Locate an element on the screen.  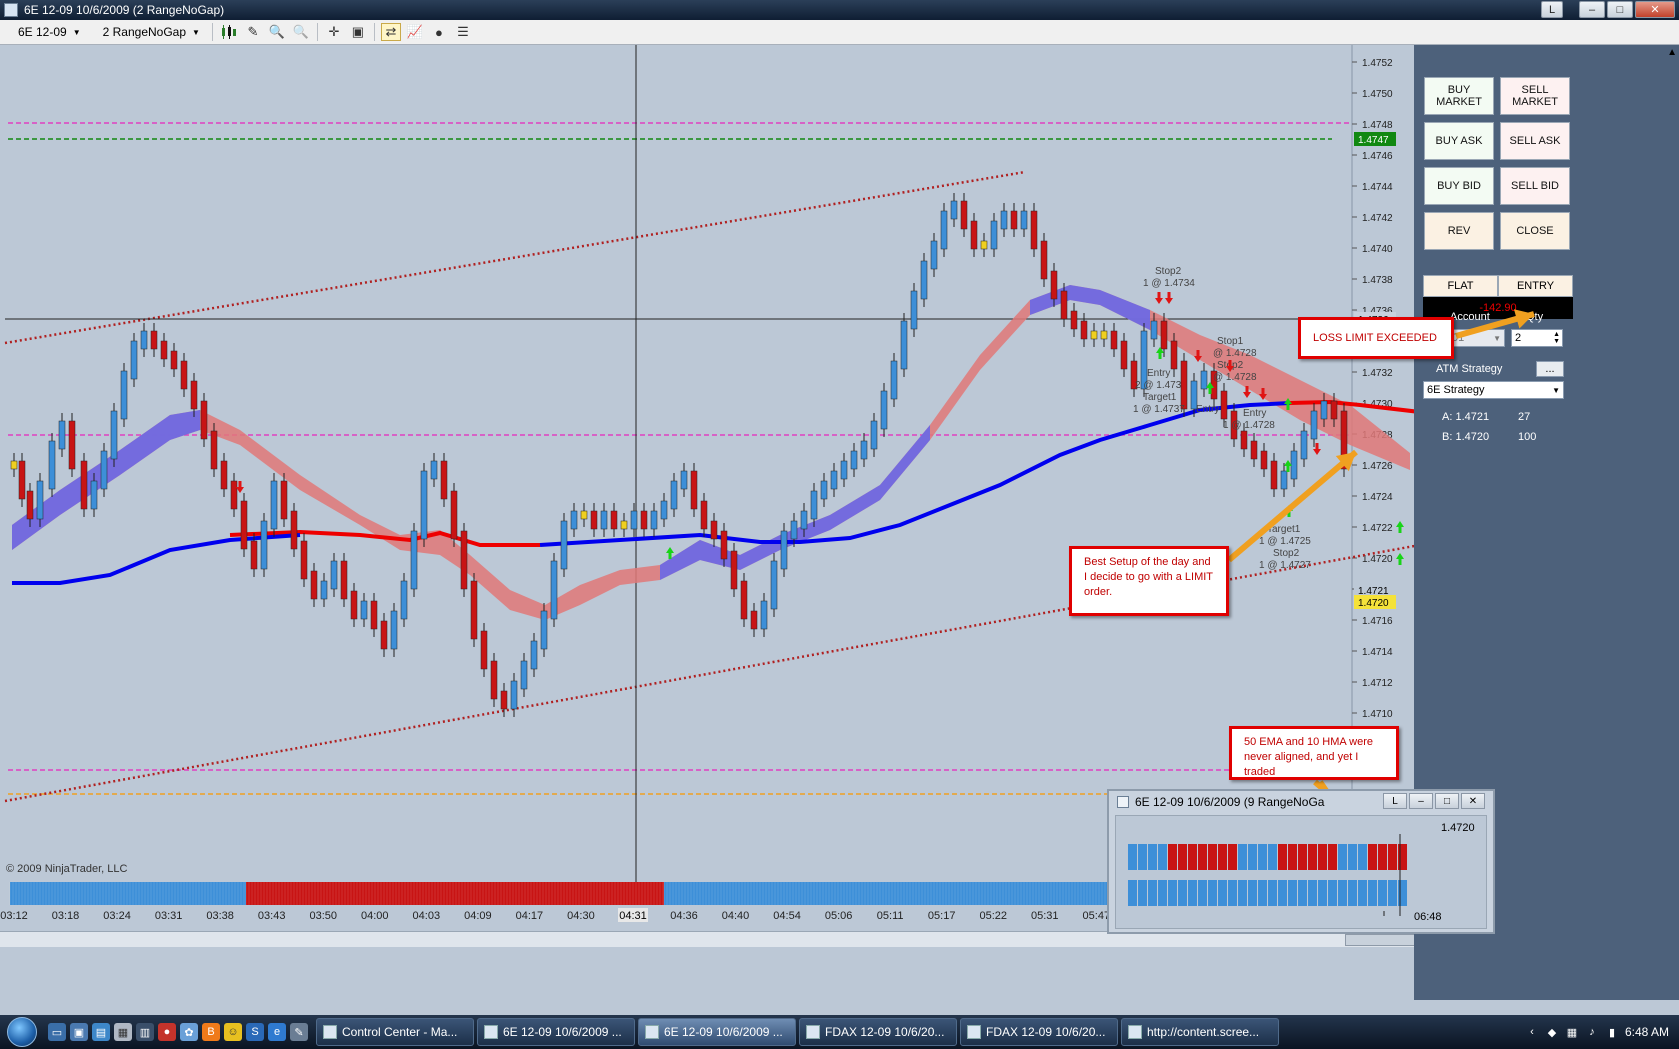
tray-power-icon: ▮ is located at coordinates (1612, 1032).